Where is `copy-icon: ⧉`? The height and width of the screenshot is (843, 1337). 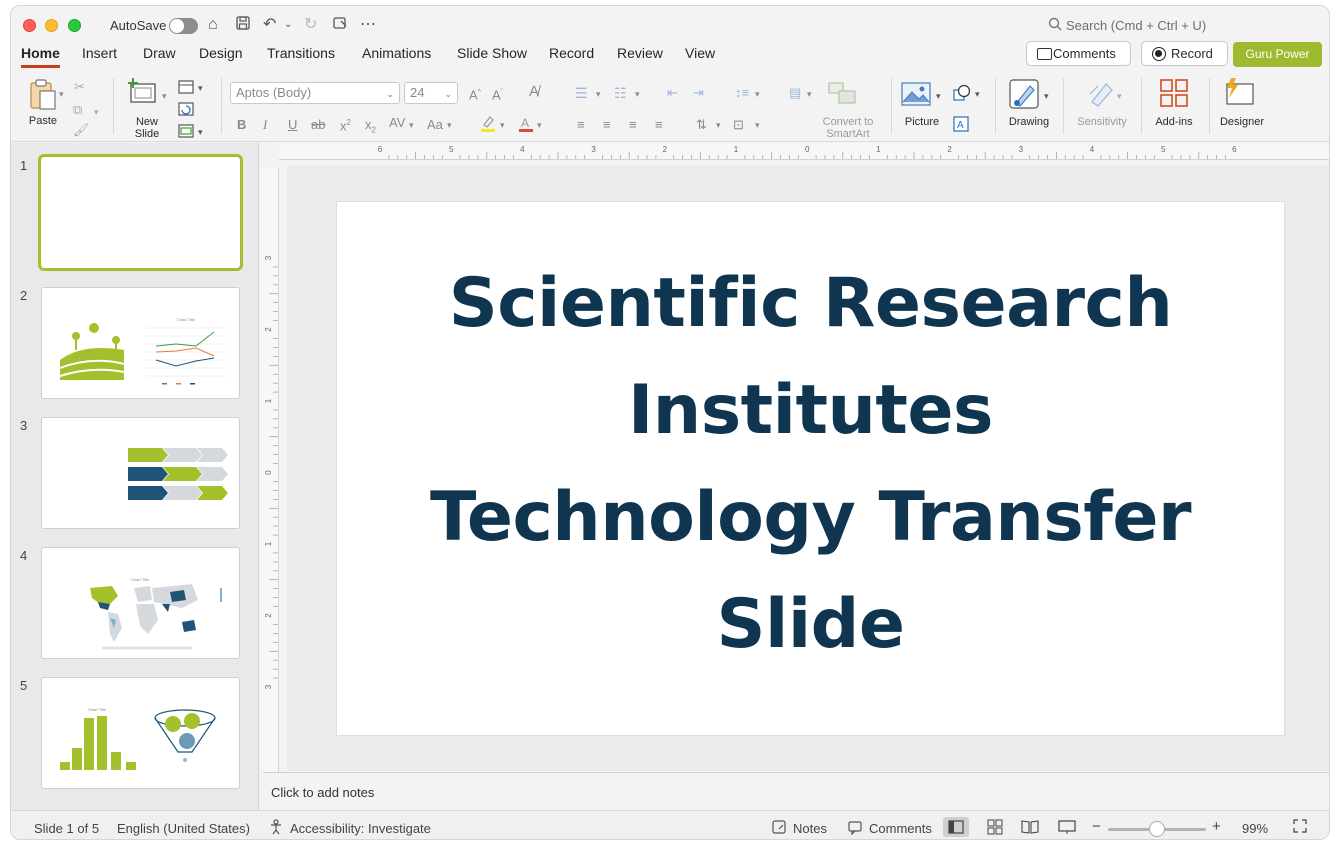
copy-icon: ⧉ is located at coordinates (77, 110).